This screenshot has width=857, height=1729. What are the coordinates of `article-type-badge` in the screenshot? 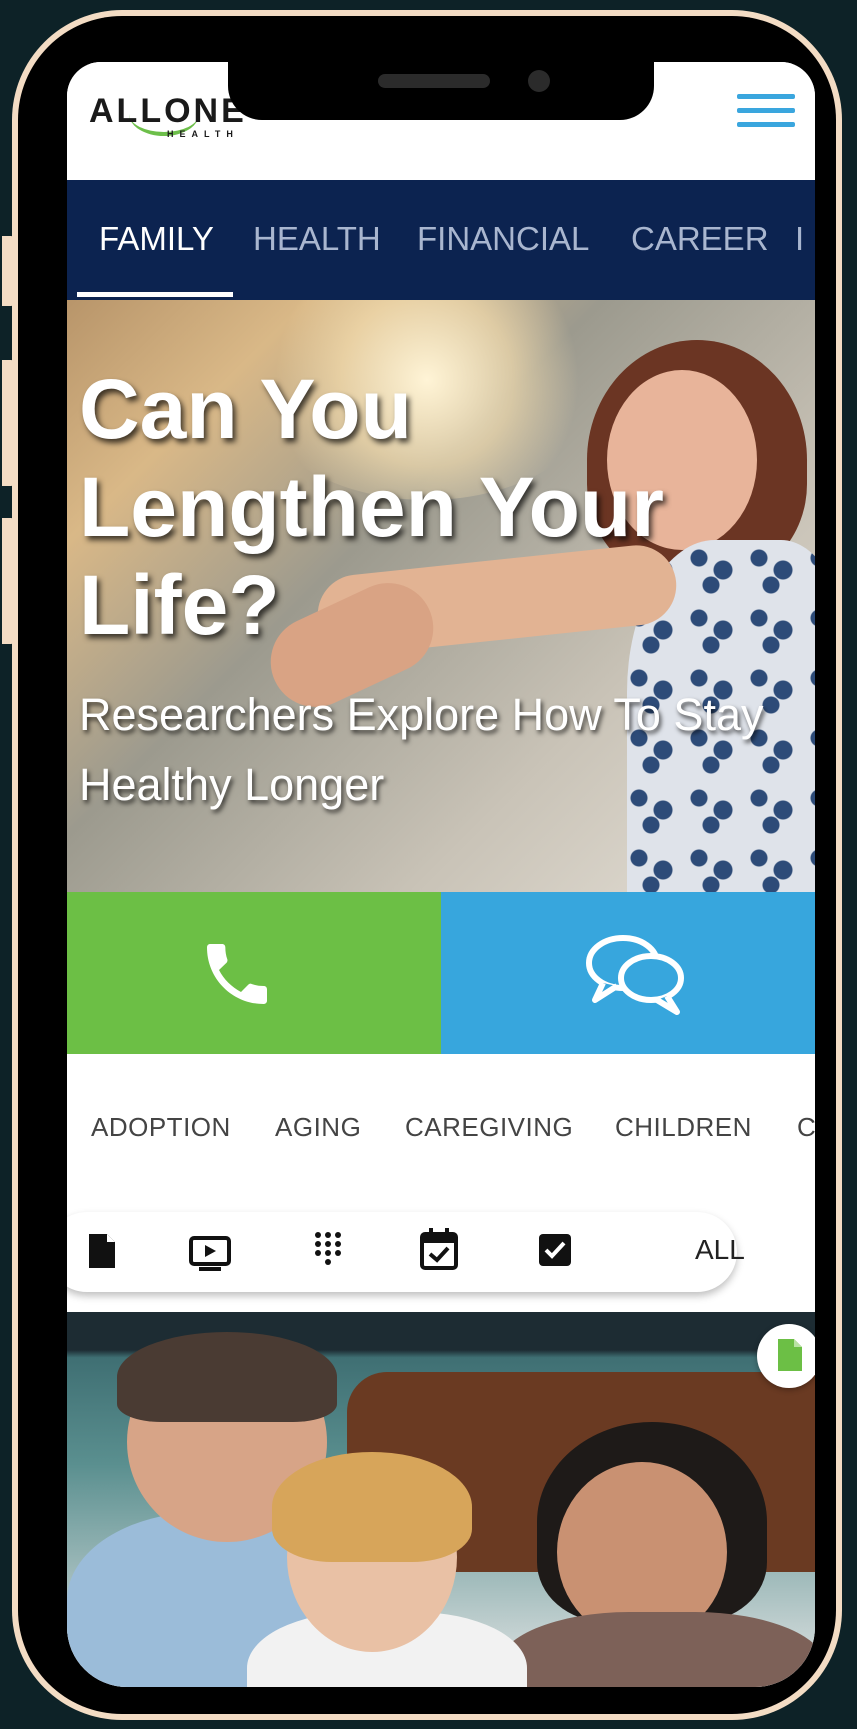 It's located at (786, 1356).